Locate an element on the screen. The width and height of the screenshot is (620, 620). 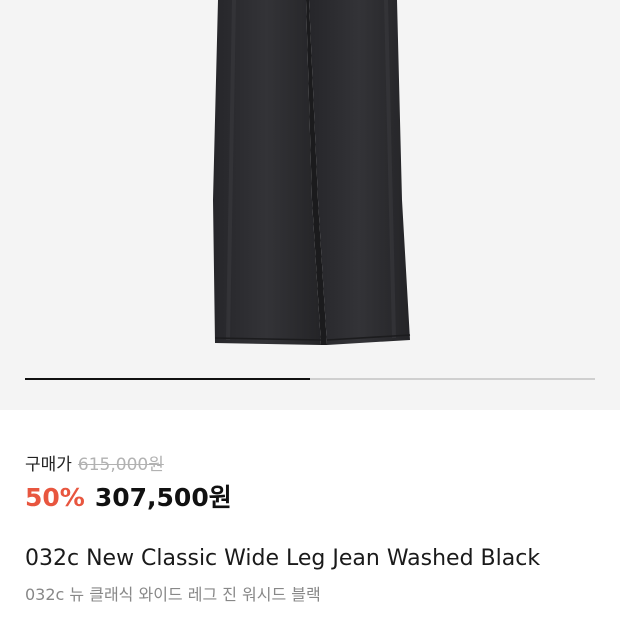
gallery-progress-track is located at coordinates (310, 379).